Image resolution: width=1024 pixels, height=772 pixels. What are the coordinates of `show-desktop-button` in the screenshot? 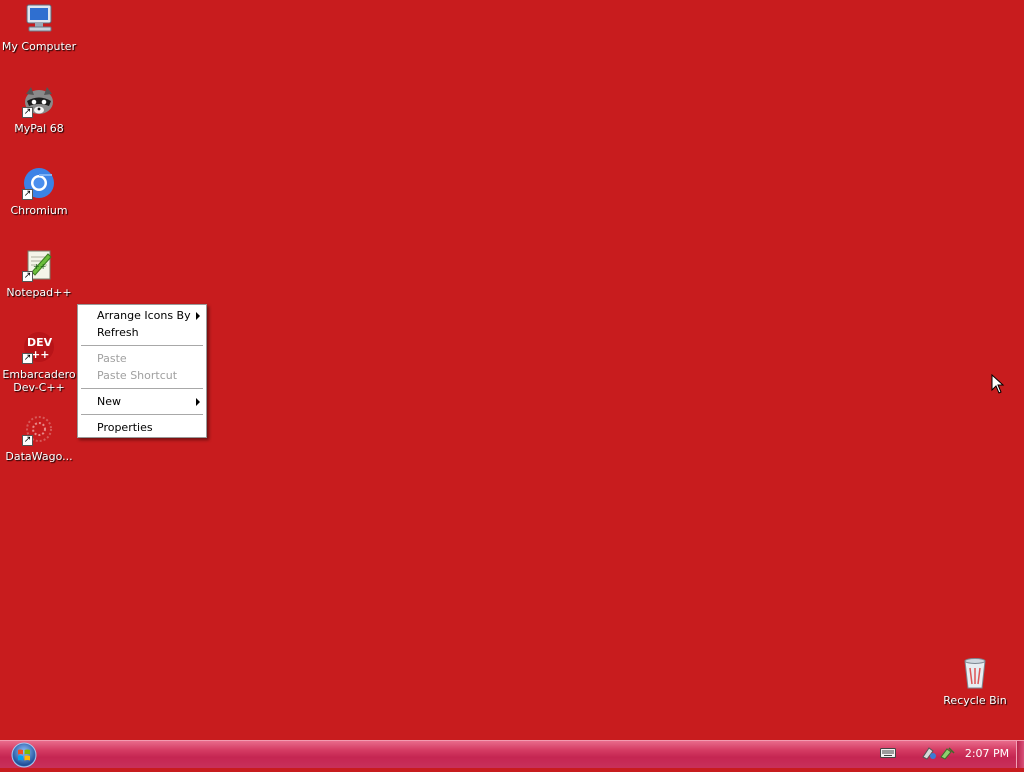 It's located at (1020, 754).